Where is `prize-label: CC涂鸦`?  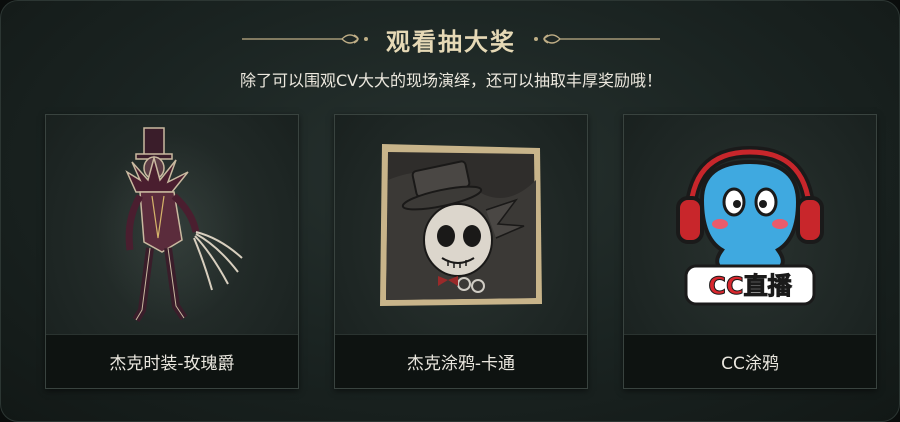 prize-label: CC涂鸦 is located at coordinates (750, 361).